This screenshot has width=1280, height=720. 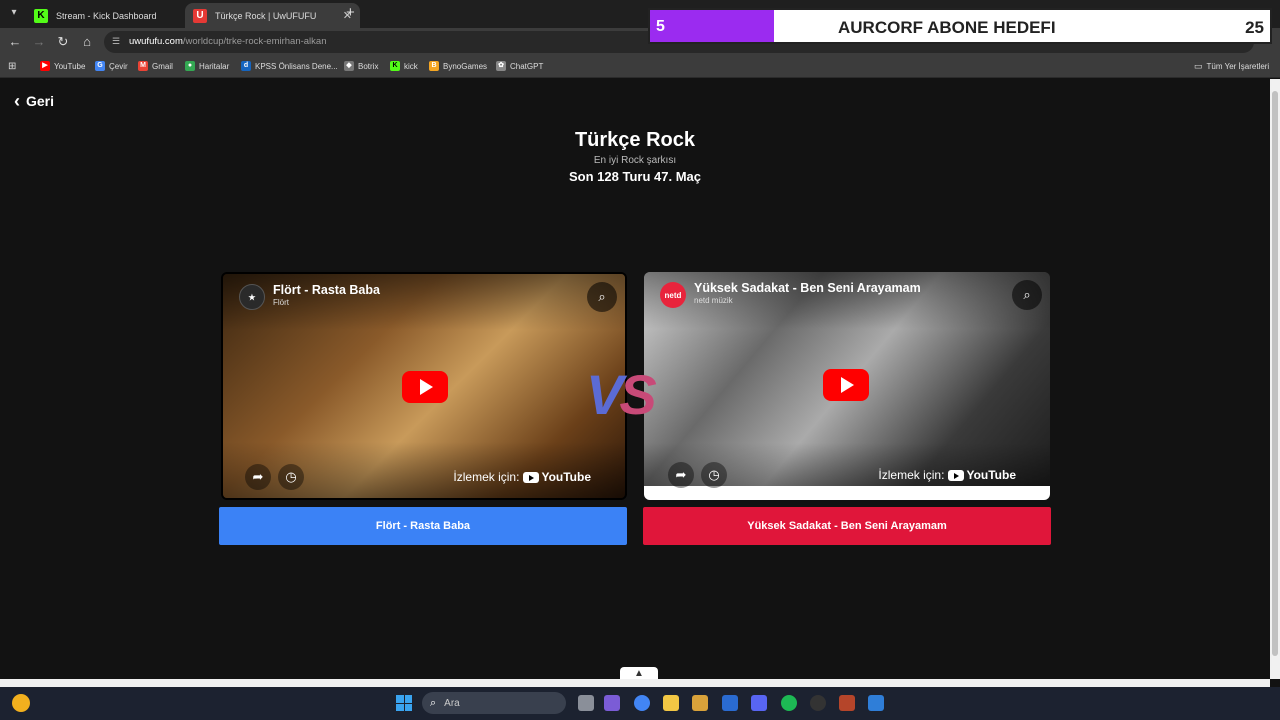 I want to click on youtube-icon: ▶, so click(x=45, y=66).